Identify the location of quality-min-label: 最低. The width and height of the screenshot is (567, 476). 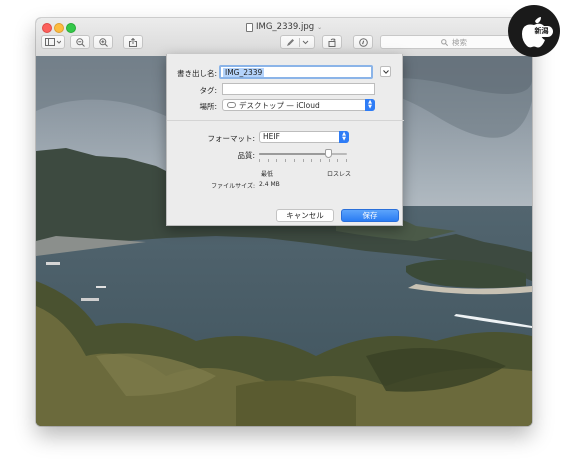
(267, 174).